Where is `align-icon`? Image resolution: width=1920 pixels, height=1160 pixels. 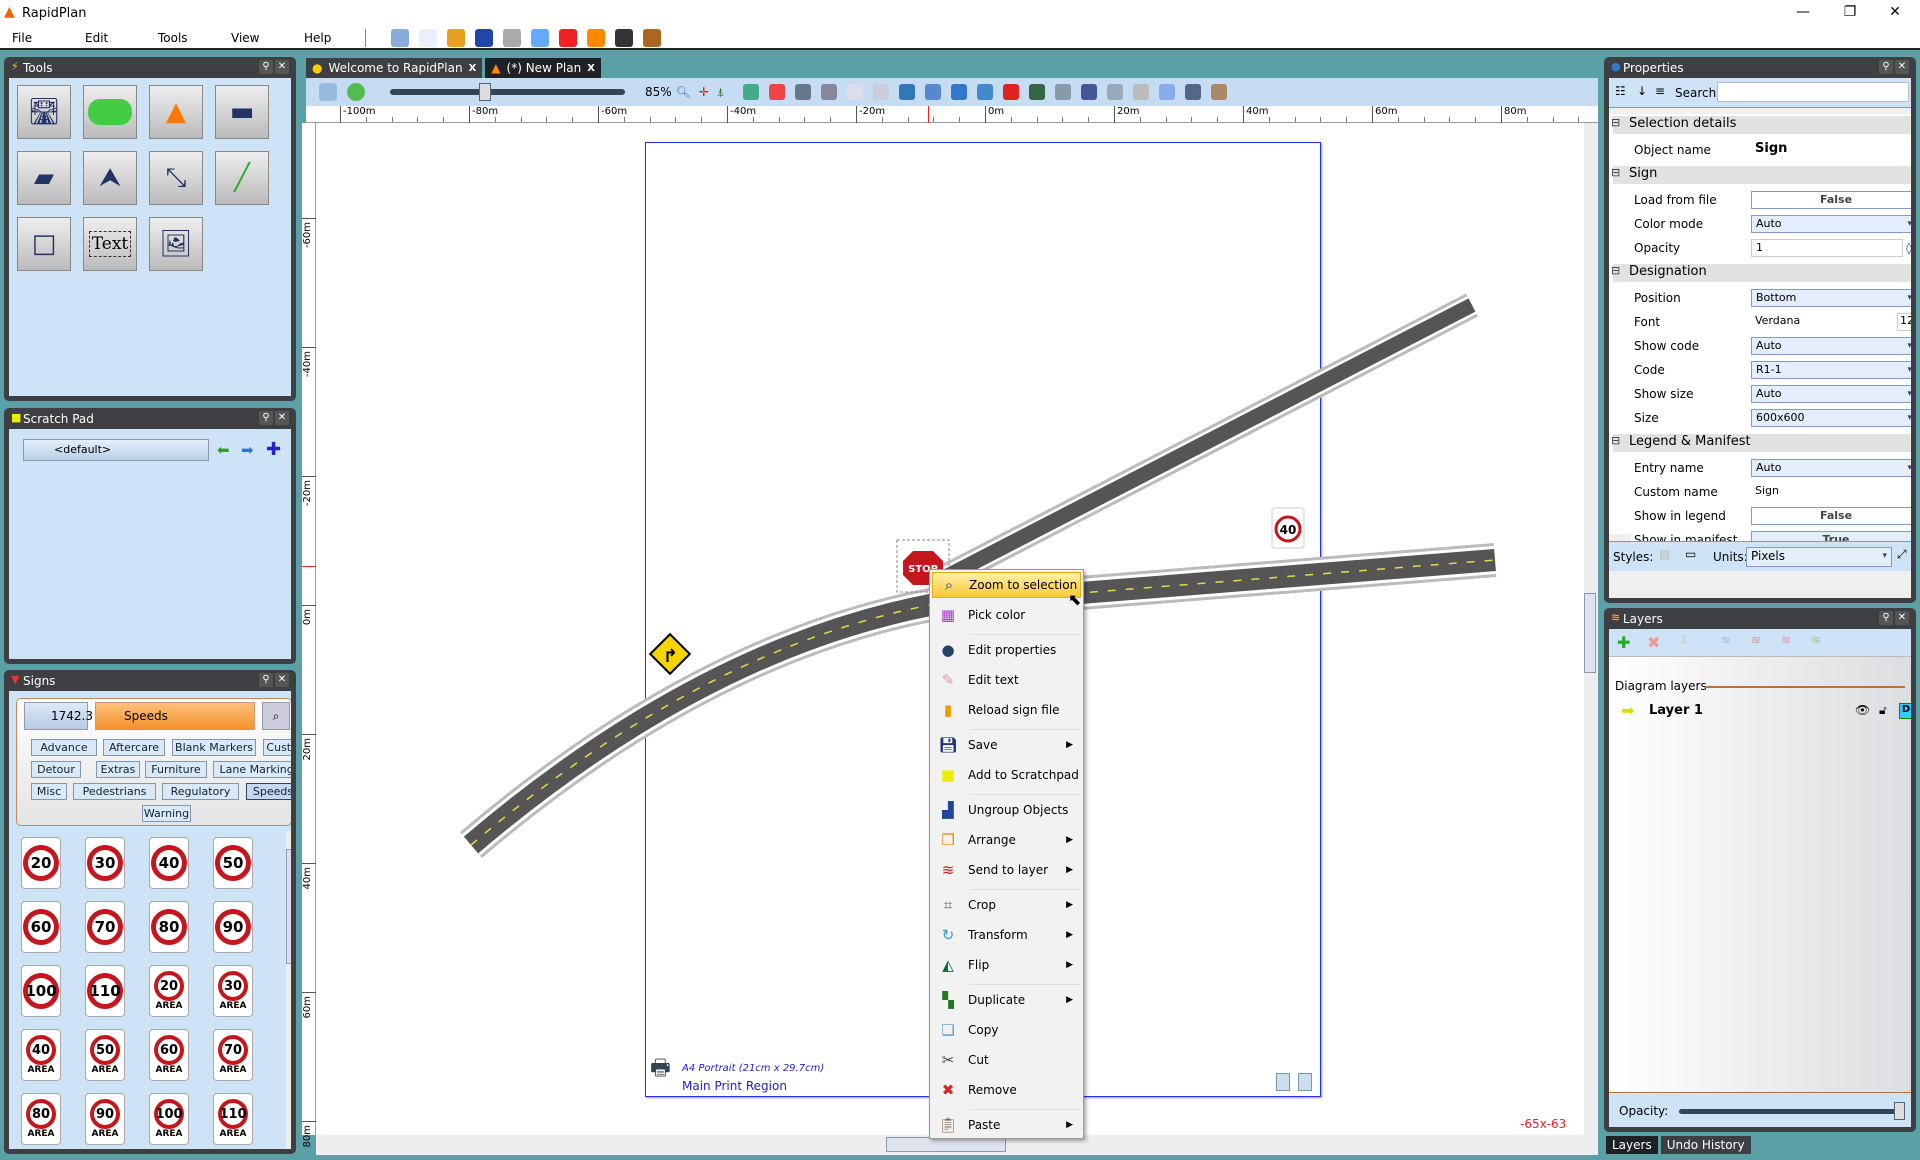 align-icon is located at coordinates (933, 92).